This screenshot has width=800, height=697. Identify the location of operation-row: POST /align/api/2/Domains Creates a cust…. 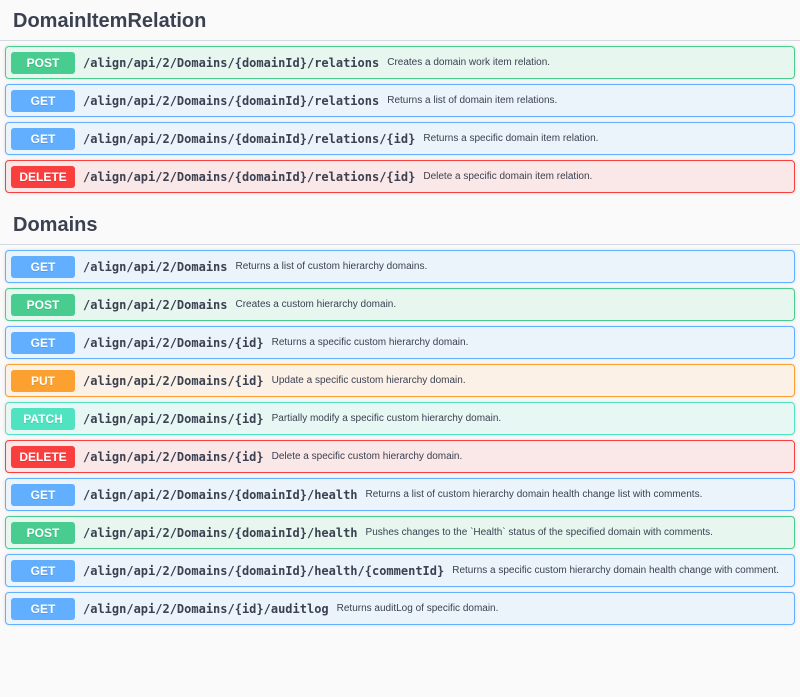
(400, 304).